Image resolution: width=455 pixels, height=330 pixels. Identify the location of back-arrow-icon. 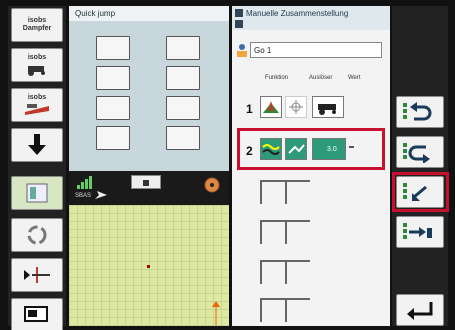
(420, 311).